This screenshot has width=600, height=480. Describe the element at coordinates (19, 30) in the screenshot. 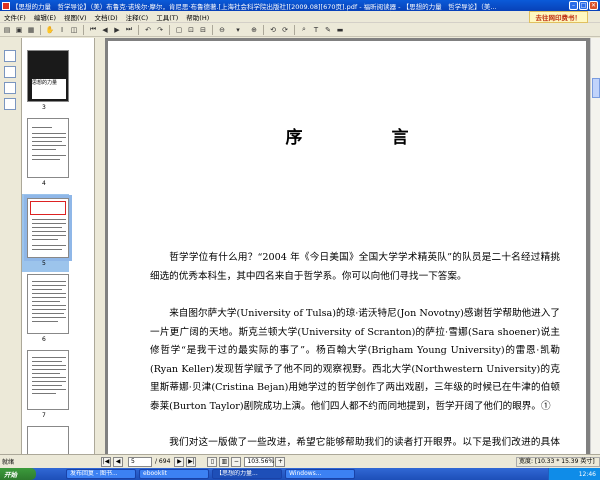

I see `save-icon: ▣` at that location.